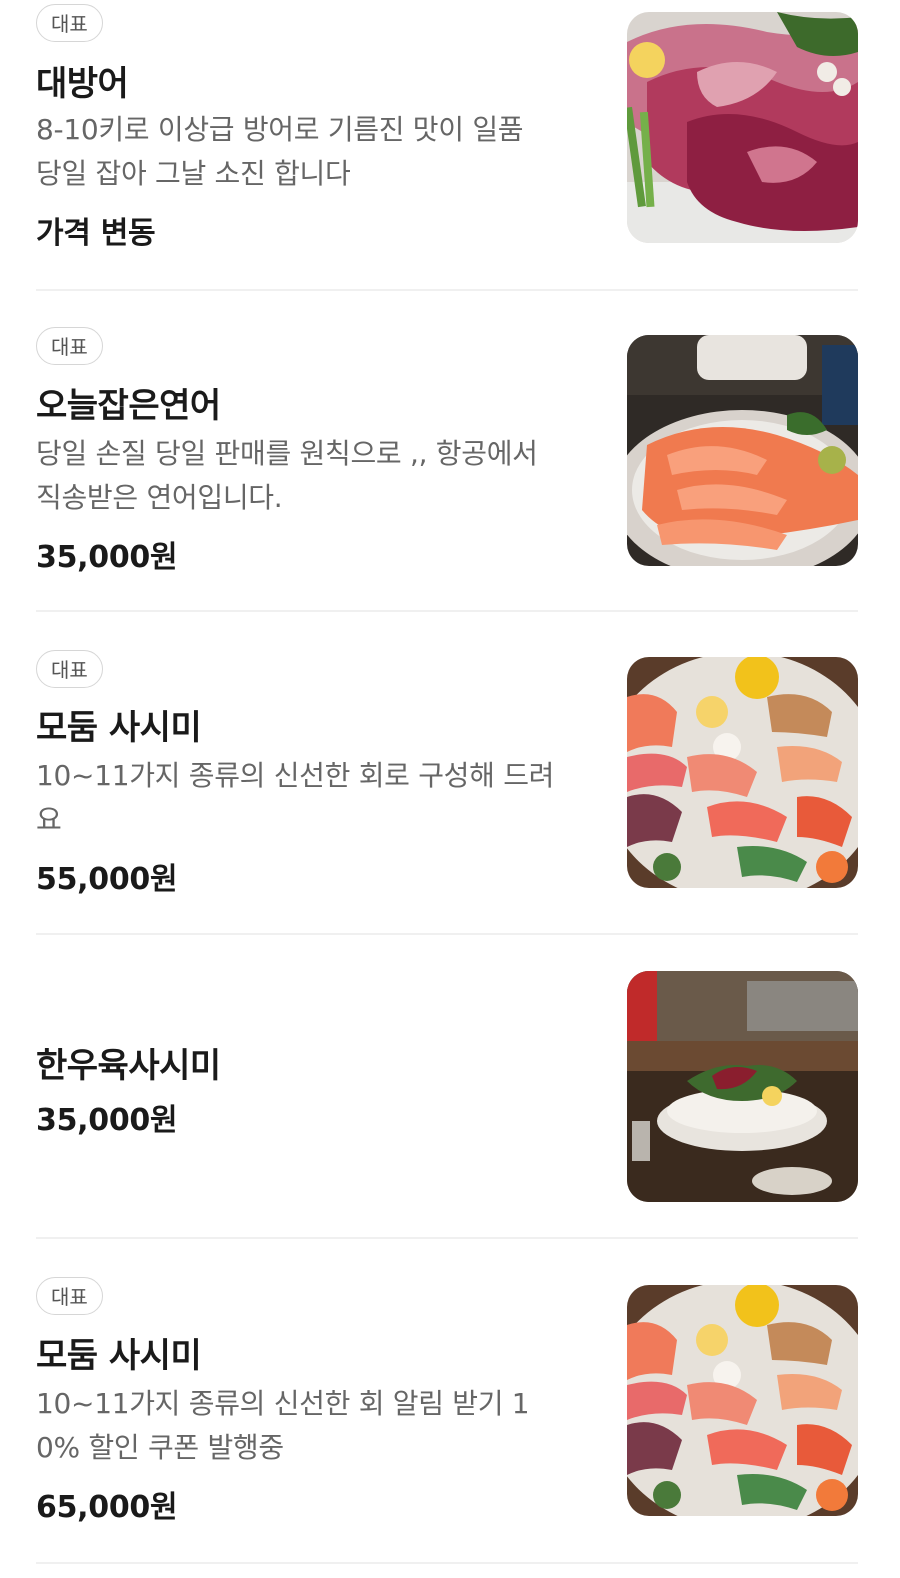  Describe the element at coordinates (283, 1425) in the screenshot. I see `menu-item-description: 10~11가지 종류의 신선한 회 알림 받기 1 0% 할인 쿠폰 발행중` at that location.